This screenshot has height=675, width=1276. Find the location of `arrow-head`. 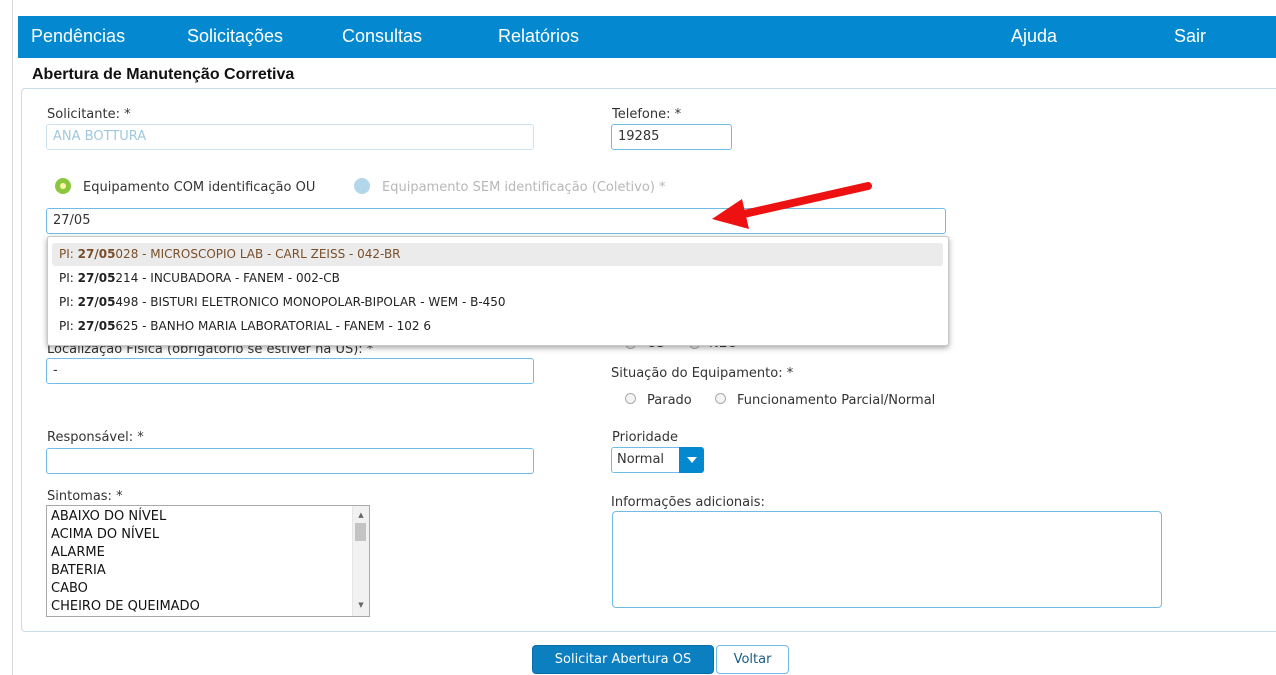

arrow-head is located at coordinates (730, 214).